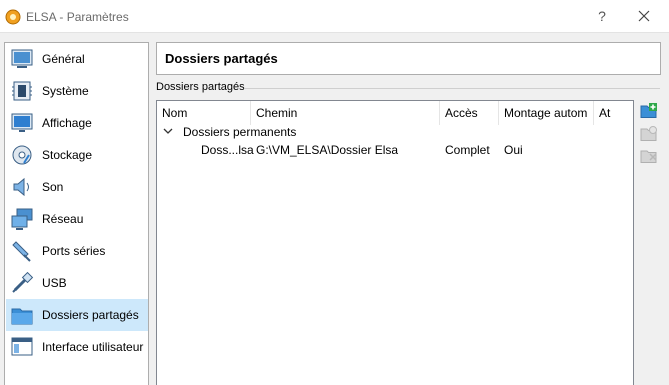 Image resolution: width=669 pixels, height=385 pixels. What do you see at coordinates (77, 187) in the screenshot?
I see `sidebar-item-audio: Son` at bounding box center [77, 187].